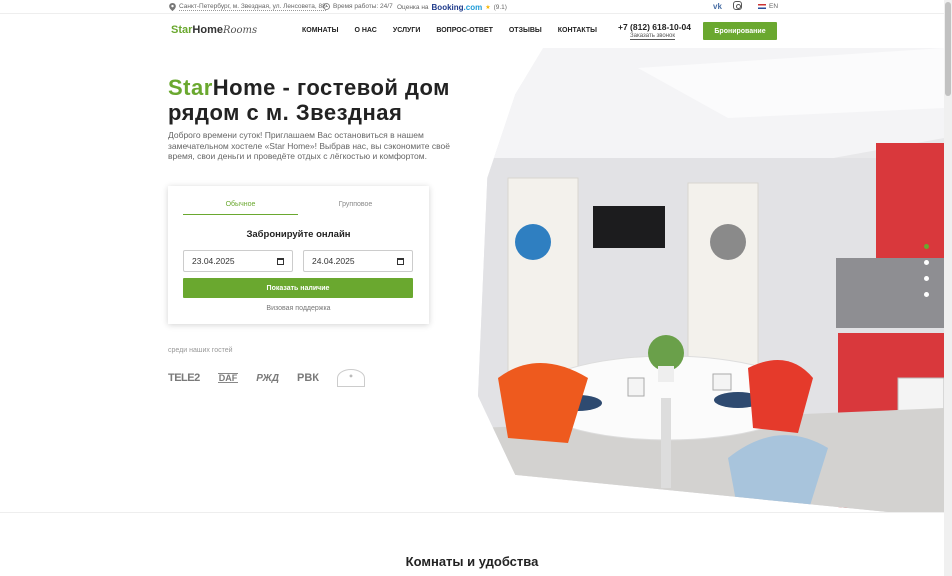 The width and height of the screenshot is (952, 576). Describe the element at coordinates (525, 30) in the screenshot. I see `nav-reviews: ОТЗЫВЫ` at that location.